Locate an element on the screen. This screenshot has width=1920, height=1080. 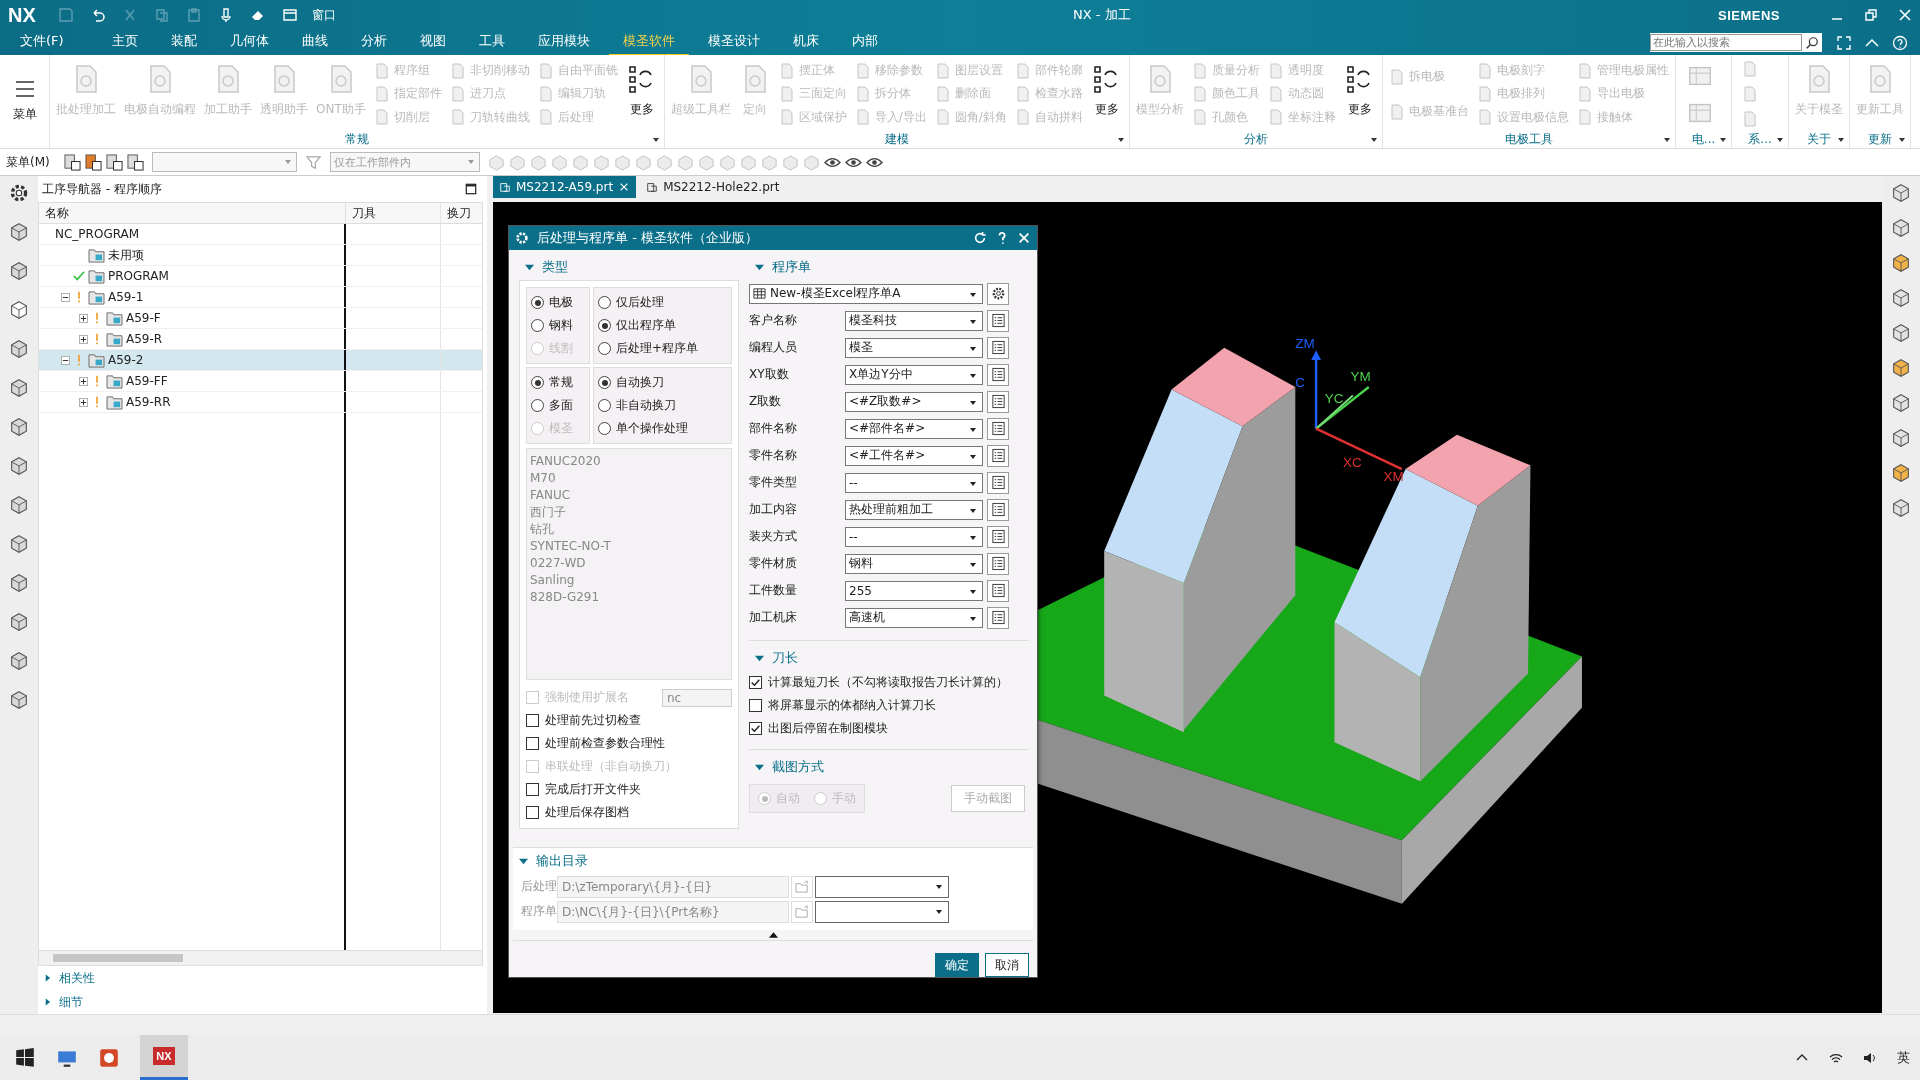
cancel-button: 取消 is located at coordinates (1007, 965).